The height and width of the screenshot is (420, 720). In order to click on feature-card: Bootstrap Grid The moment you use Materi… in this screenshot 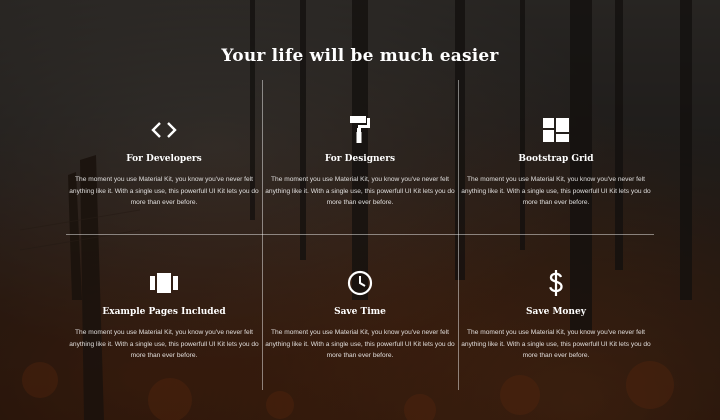, I will do `click(556, 162)`.